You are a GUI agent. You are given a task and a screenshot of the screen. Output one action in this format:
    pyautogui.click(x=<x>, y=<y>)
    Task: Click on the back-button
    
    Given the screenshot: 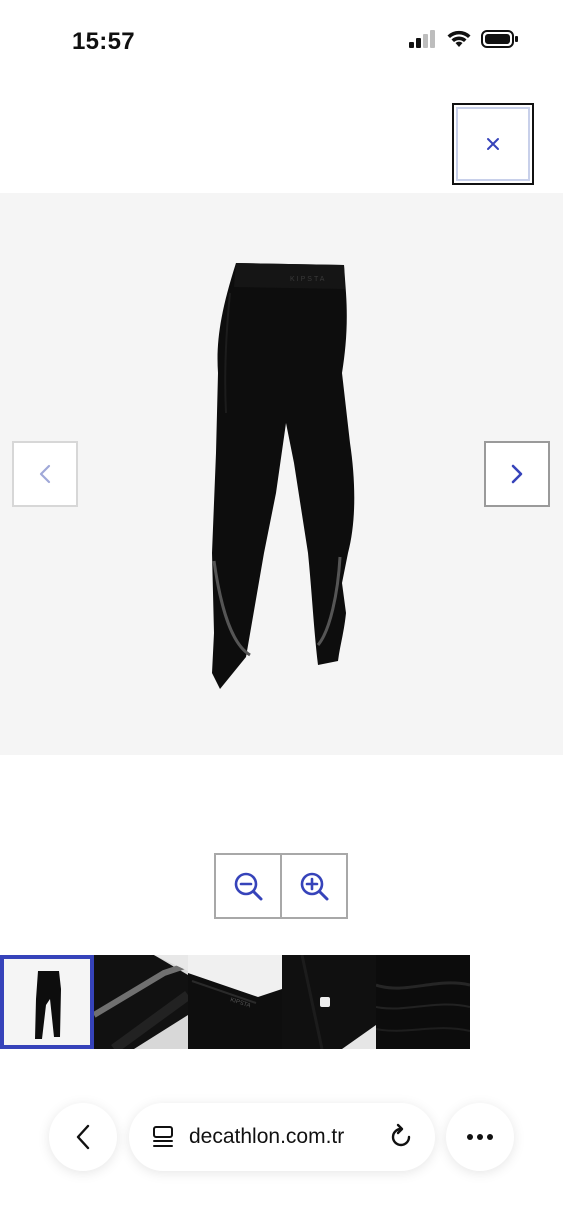 What is the action you would take?
    pyautogui.click(x=83, y=1137)
    